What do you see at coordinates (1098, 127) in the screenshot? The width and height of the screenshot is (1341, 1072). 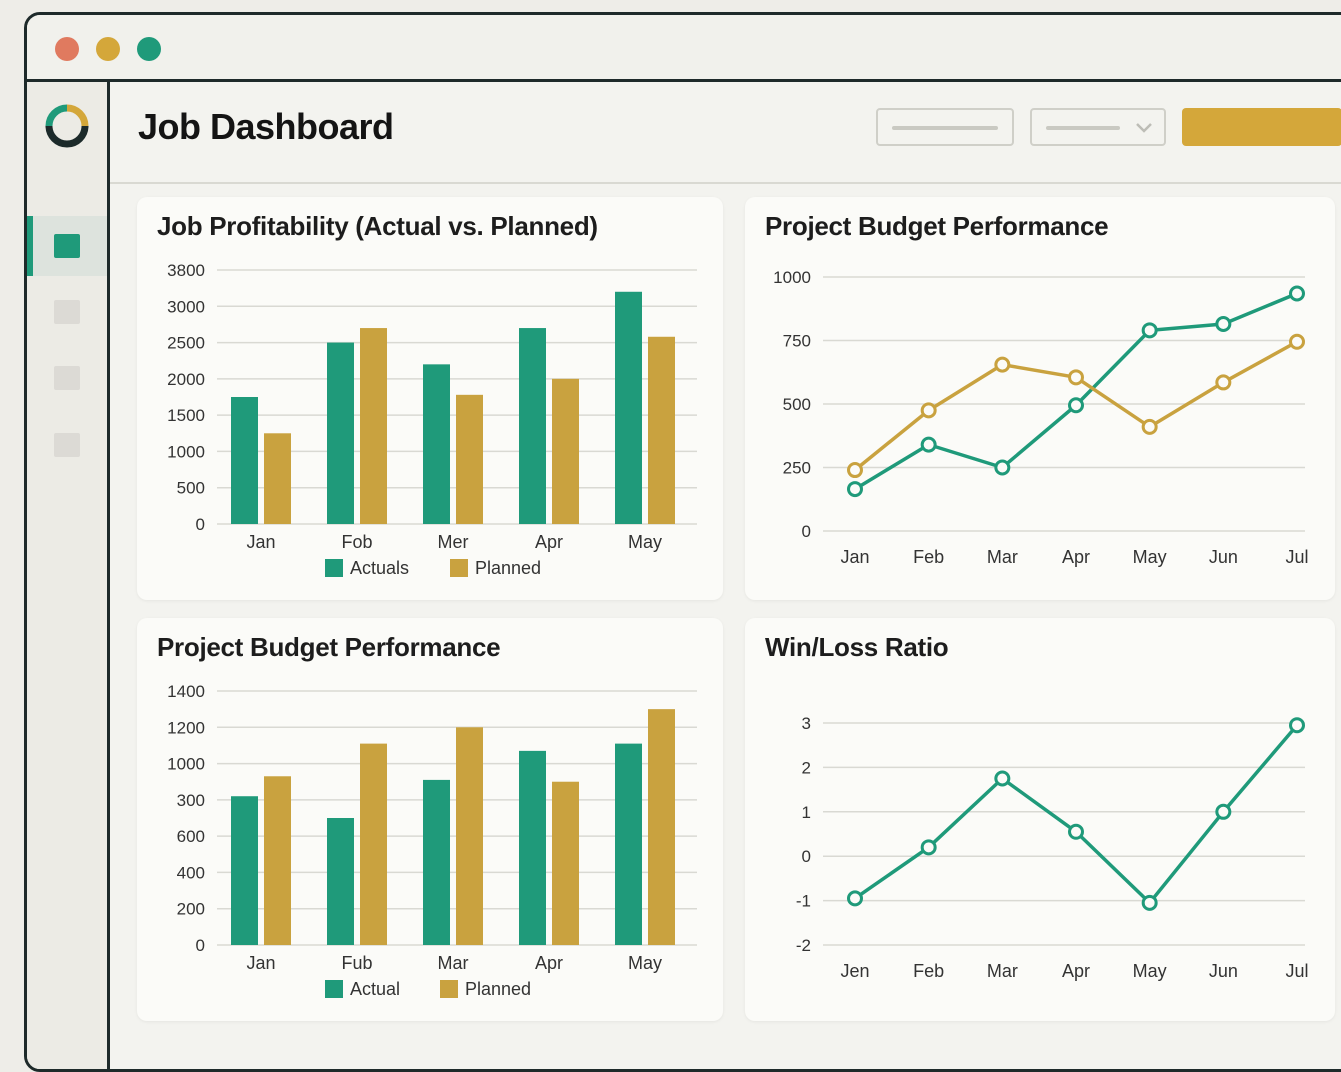 I see `header-dropdown` at bounding box center [1098, 127].